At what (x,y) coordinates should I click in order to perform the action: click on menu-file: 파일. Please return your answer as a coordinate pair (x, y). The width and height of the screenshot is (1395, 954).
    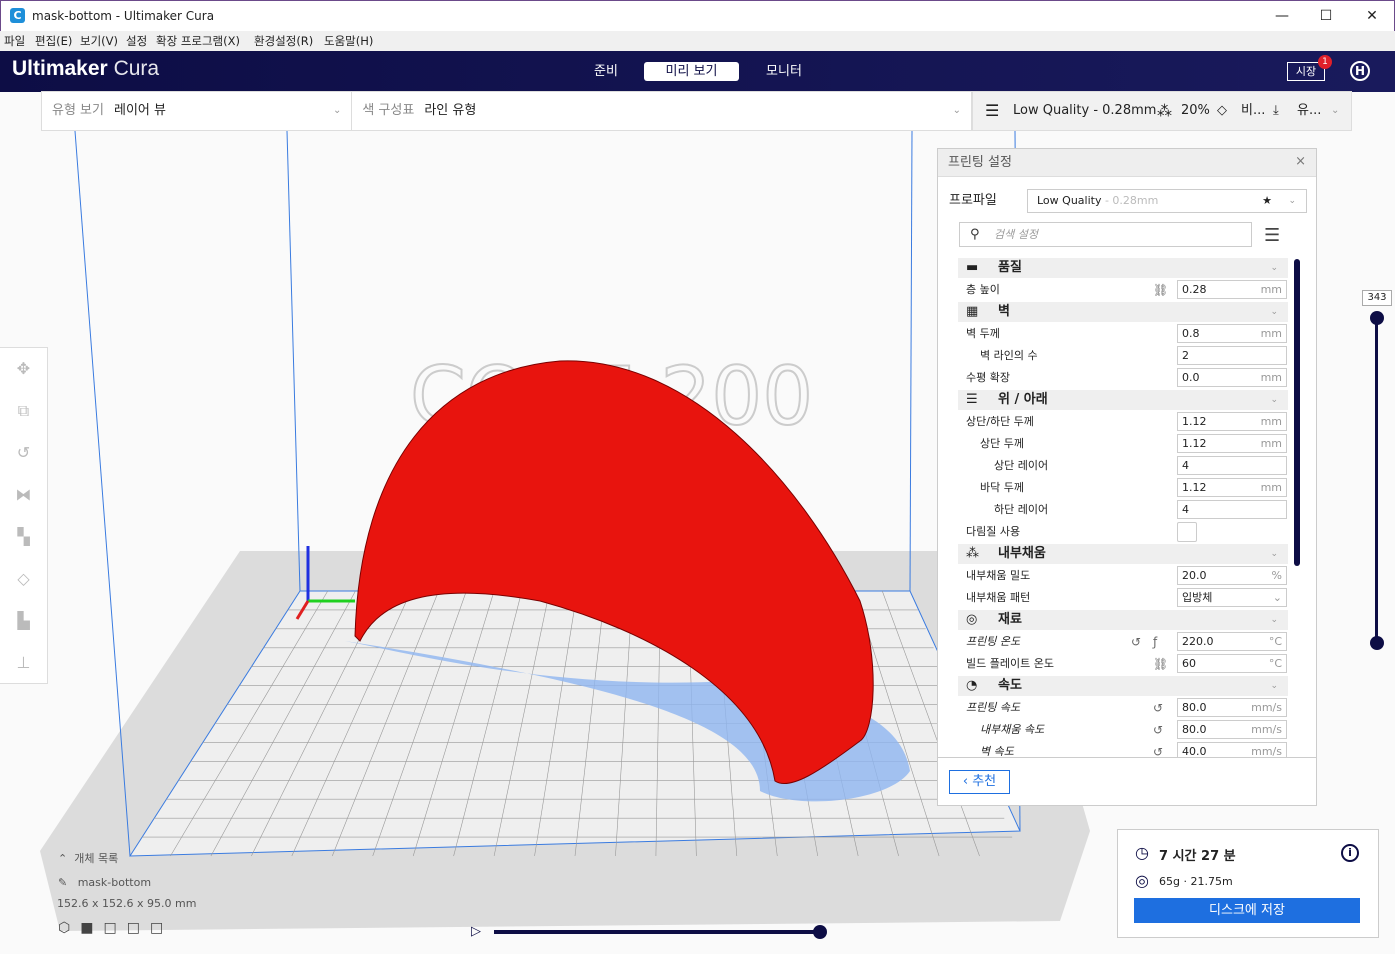
    Looking at the image, I should click on (14, 41).